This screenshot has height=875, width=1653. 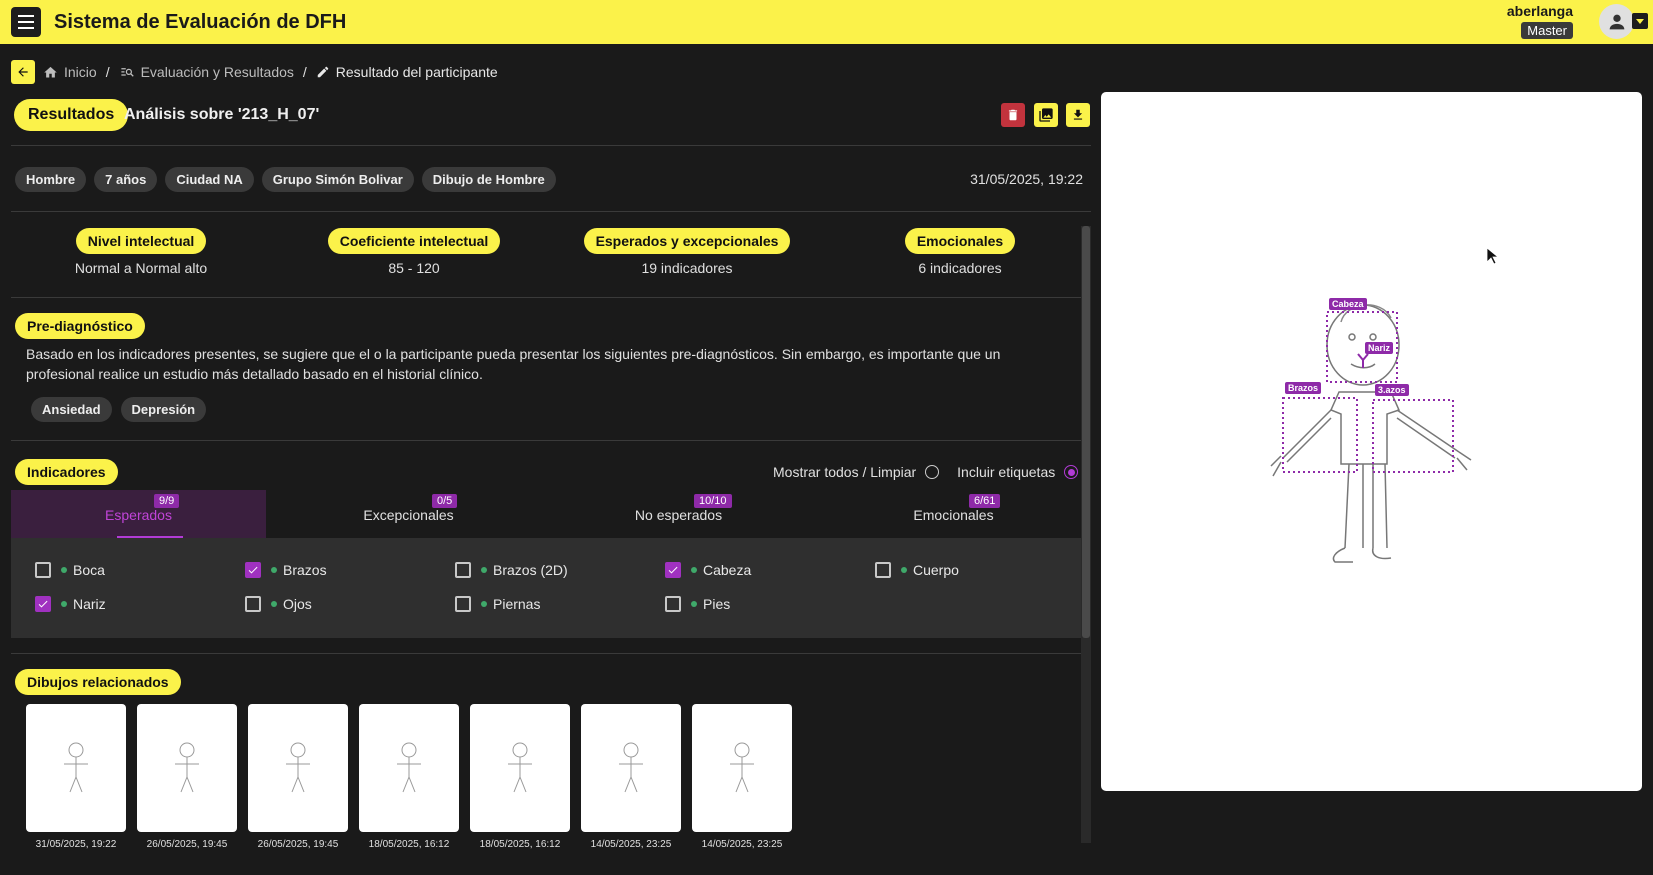 I want to click on chip-drawing-type: Dibujo de Hombre, so click(x=488, y=179).